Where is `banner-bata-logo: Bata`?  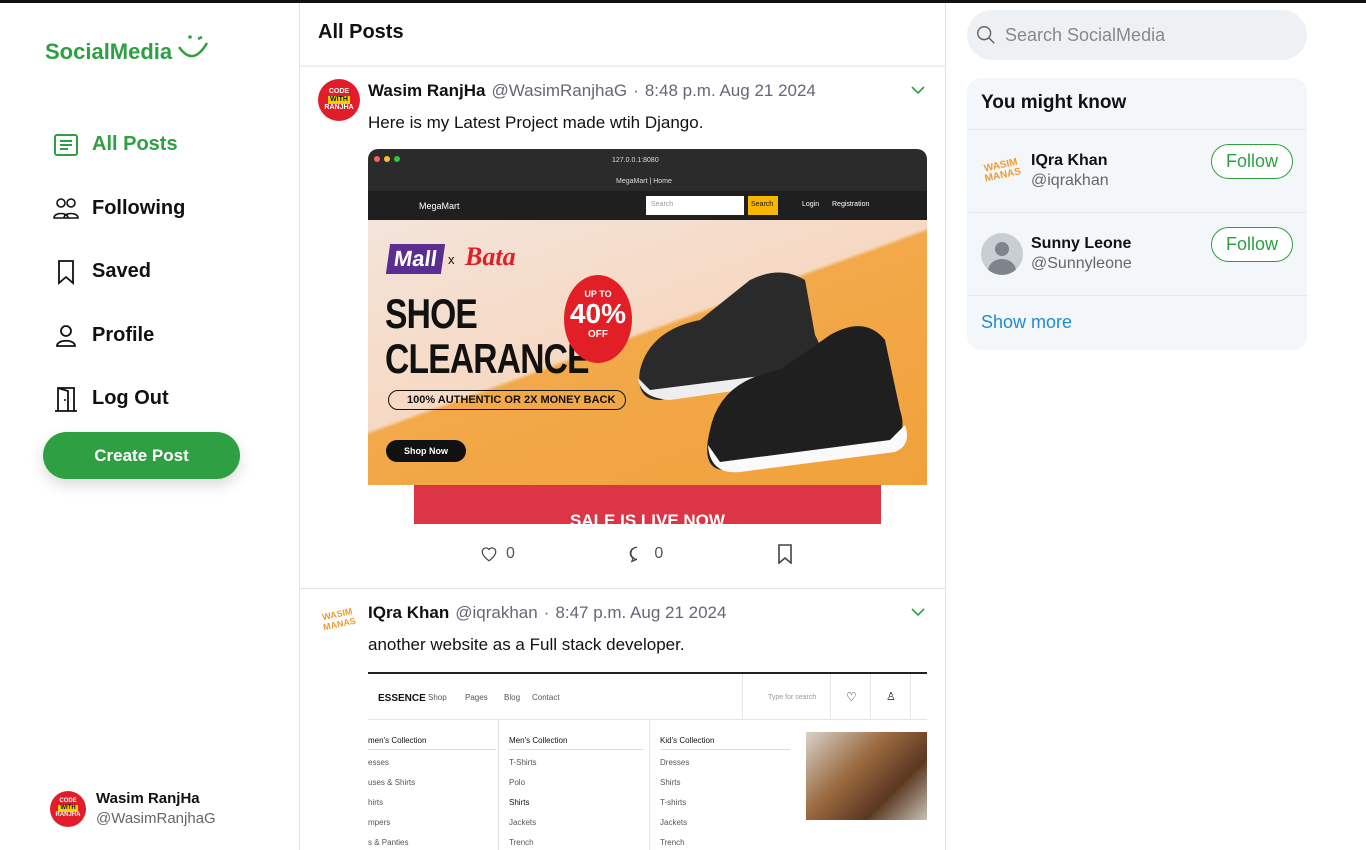
banner-bata-logo: Bata is located at coordinates (490, 256).